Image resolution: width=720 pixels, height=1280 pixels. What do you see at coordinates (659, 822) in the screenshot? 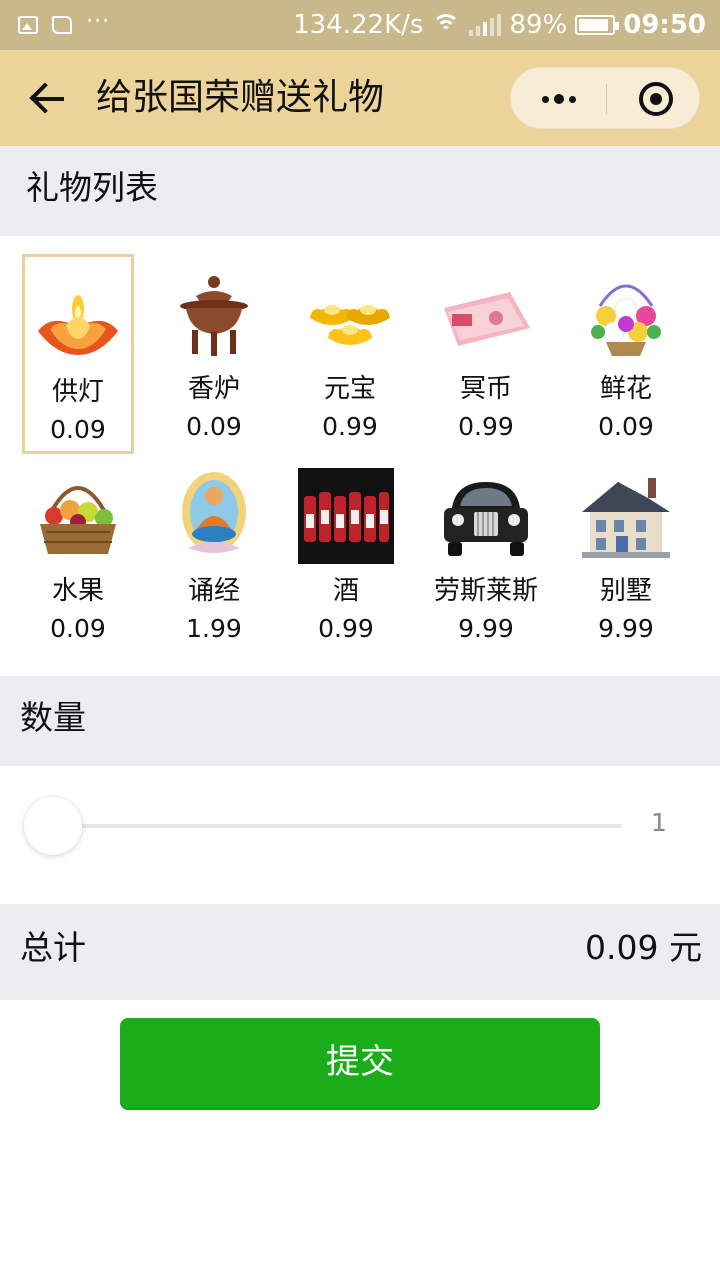
I see `quantity-value: 1` at bounding box center [659, 822].